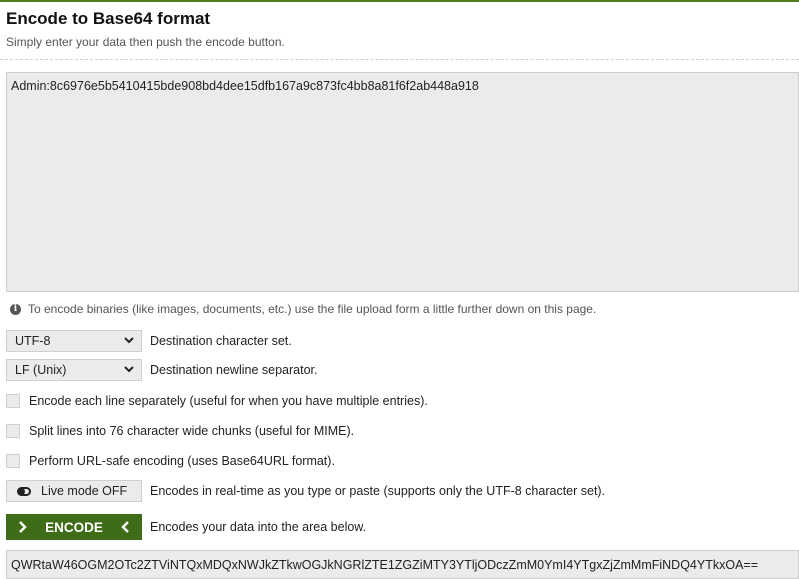  I want to click on info-icon: i, so click(15, 309).